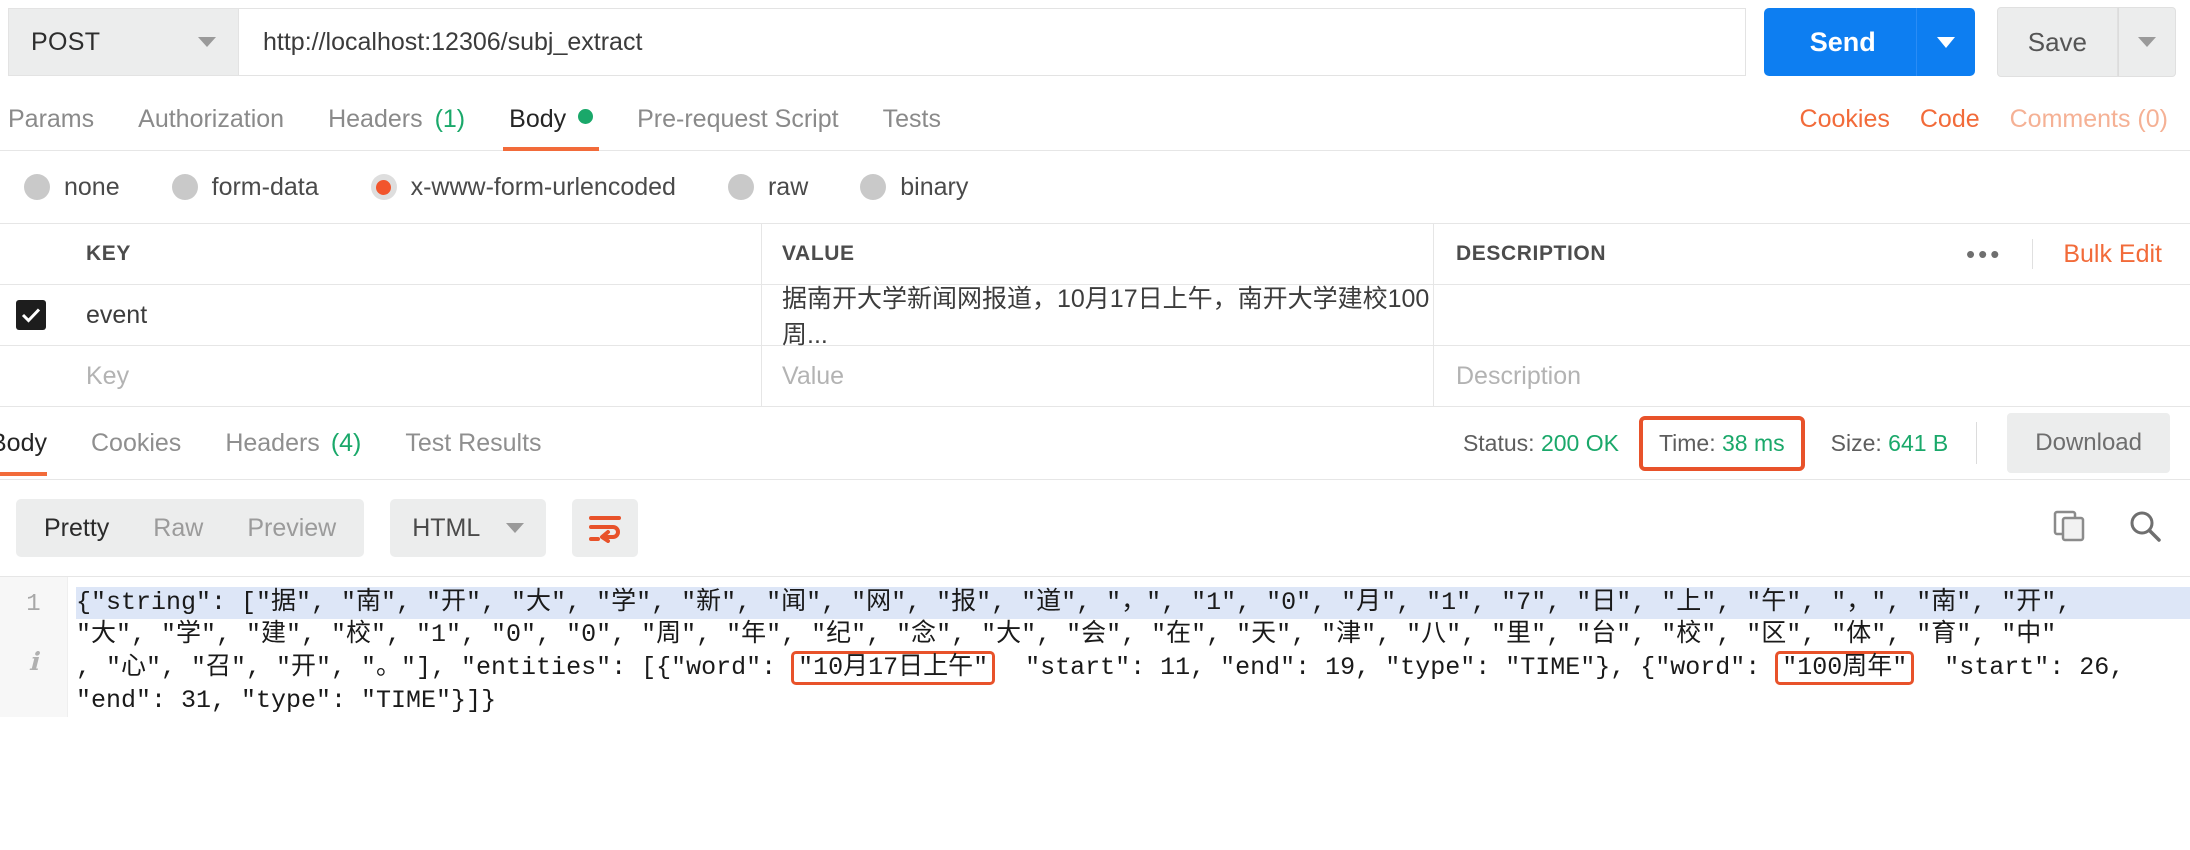  What do you see at coordinates (412, 376) in the screenshot?
I see `row-key-cell-empty: Key` at bounding box center [412, 376].